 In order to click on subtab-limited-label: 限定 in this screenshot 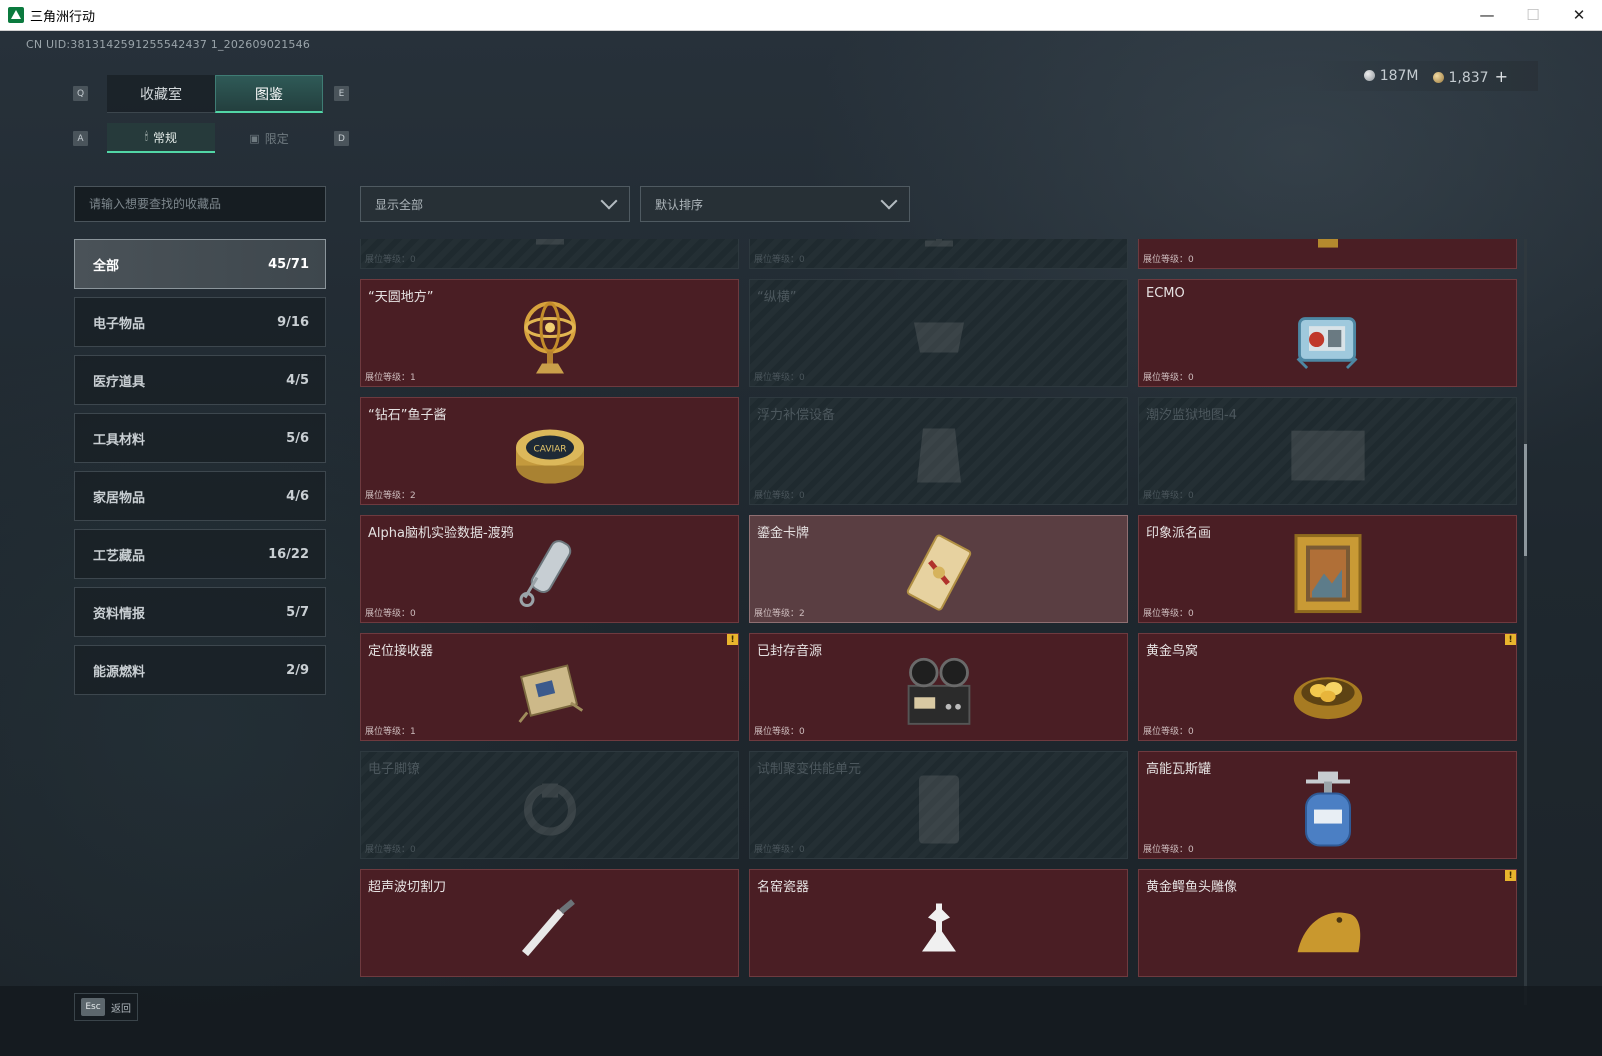, I will do `click(276, 138)`.